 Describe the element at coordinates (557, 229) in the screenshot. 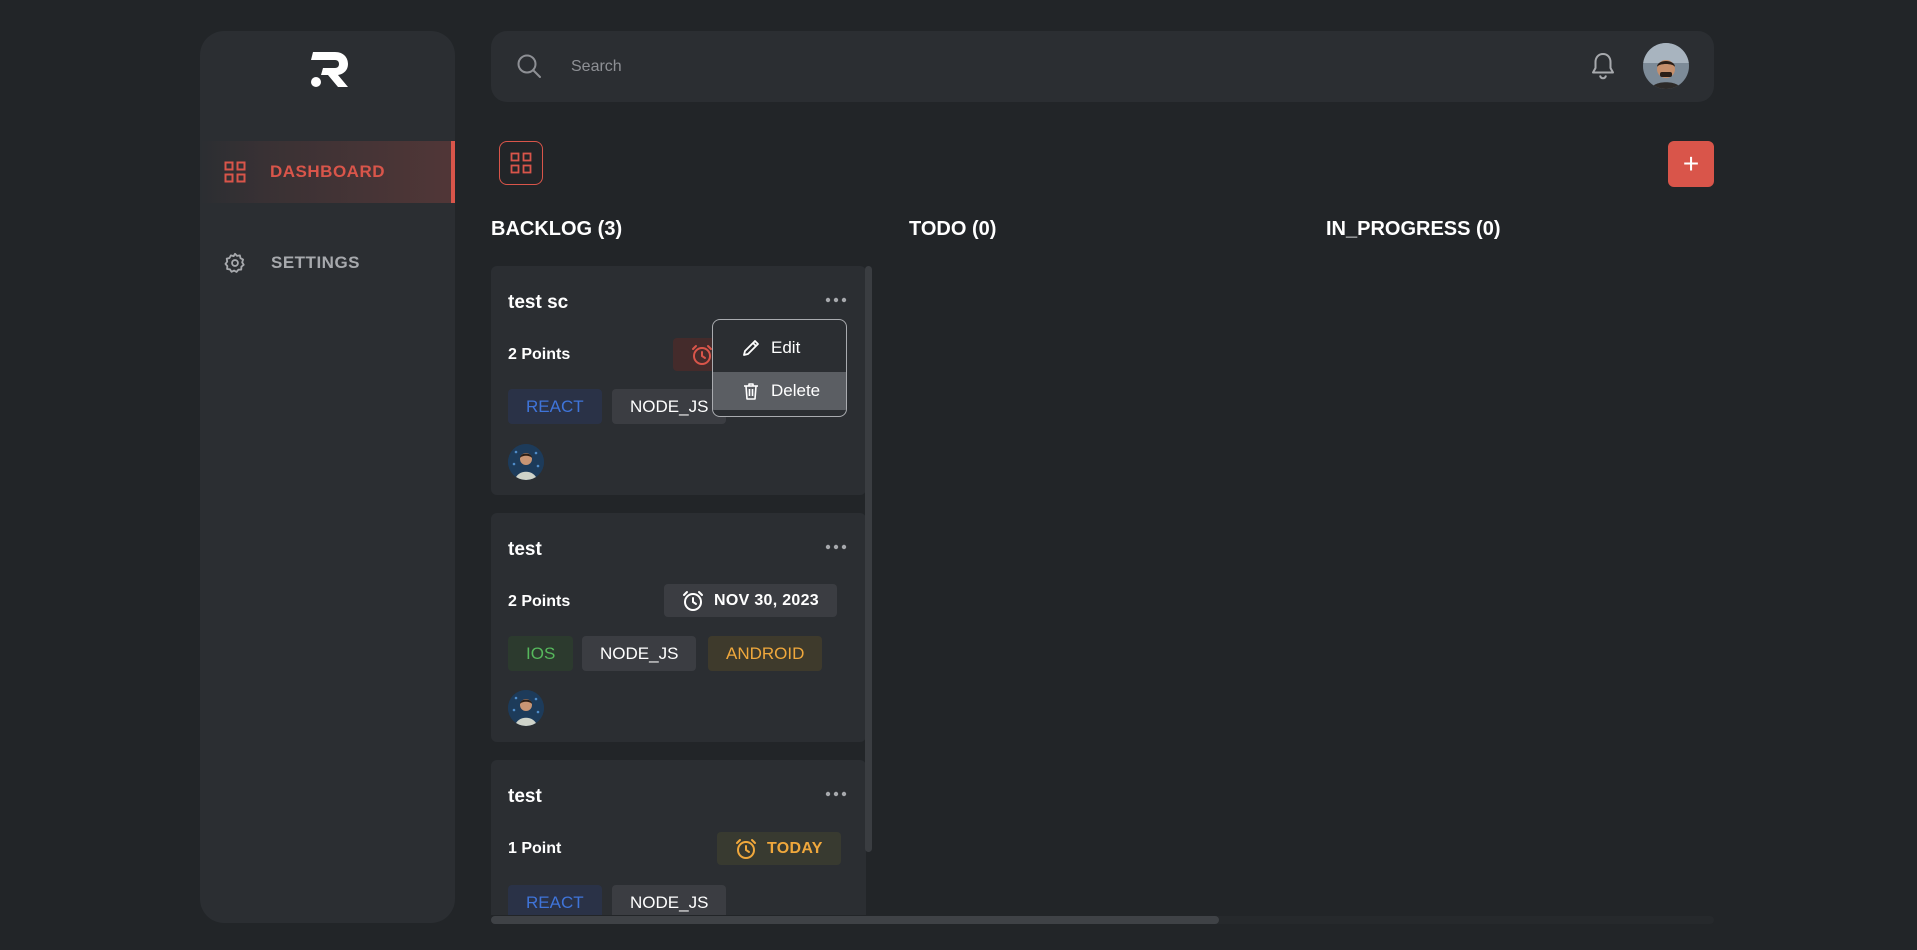

I see `column-title-backlog: BACKLOG (3)` at that location.